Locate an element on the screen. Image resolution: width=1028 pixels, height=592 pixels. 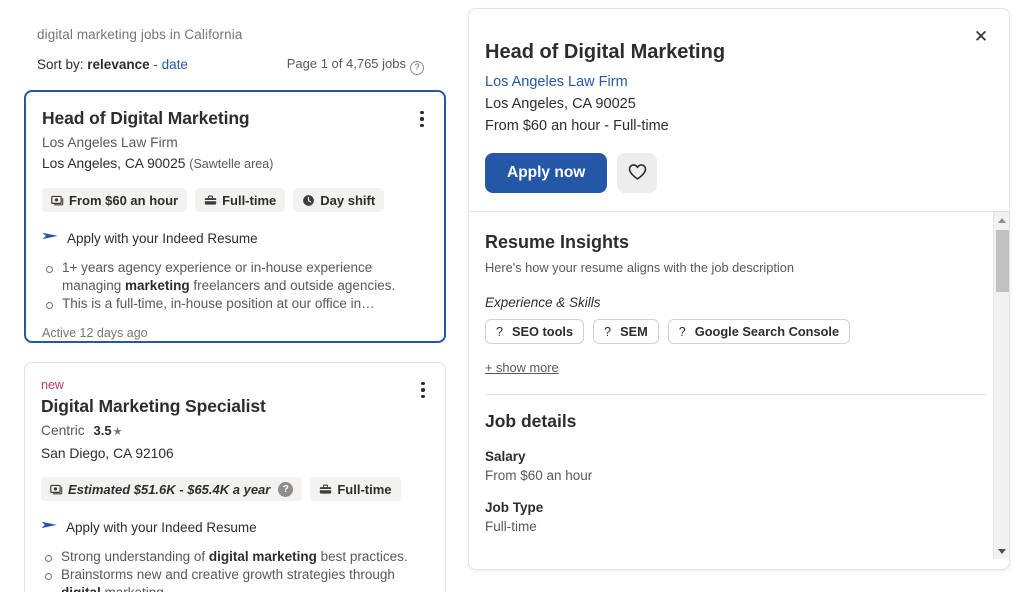
salary-estimate-help-icon: ? is located at coordinates (286, 489).